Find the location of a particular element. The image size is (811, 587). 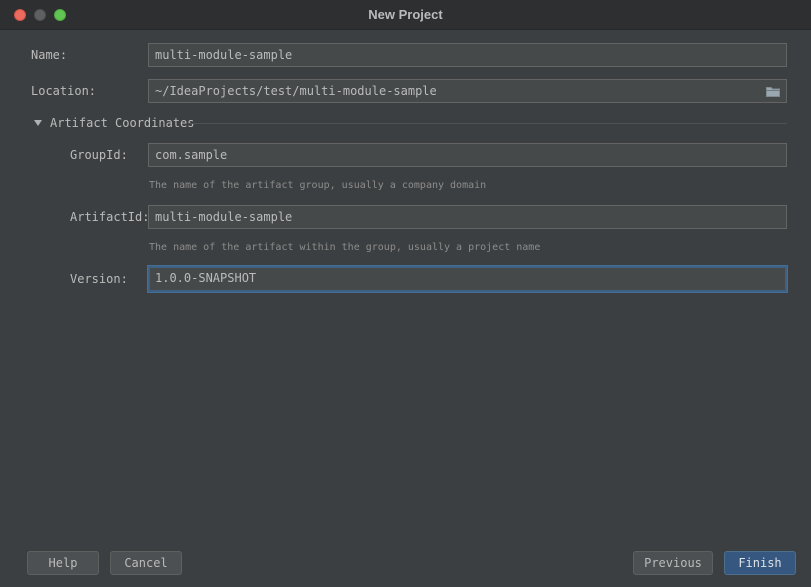

title-bar: New Project is located at coordinates (405, 15).